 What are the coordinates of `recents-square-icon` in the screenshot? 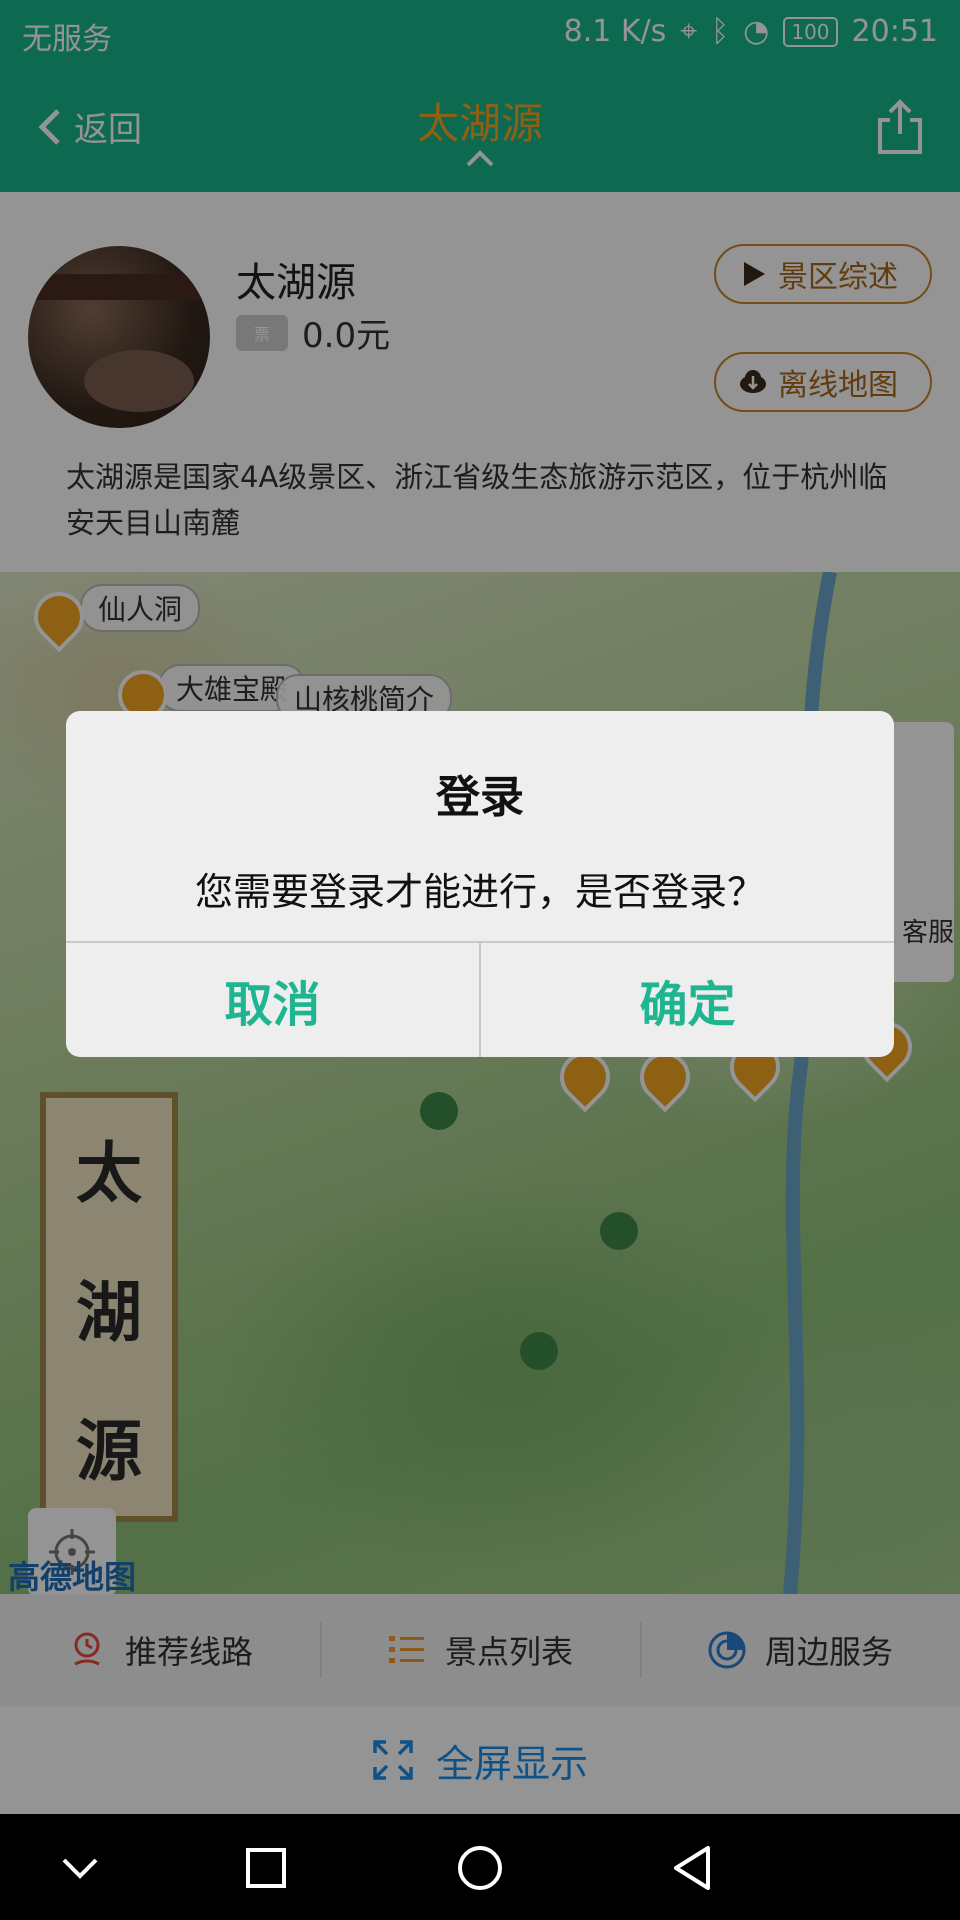 It's located at (266, 1868).